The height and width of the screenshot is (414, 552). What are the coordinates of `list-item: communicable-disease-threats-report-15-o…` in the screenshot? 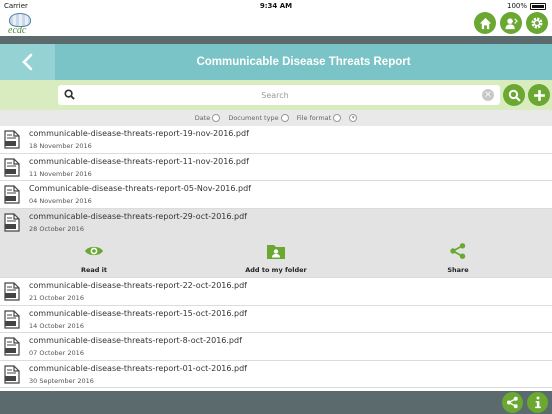 It's located at (276, 319).